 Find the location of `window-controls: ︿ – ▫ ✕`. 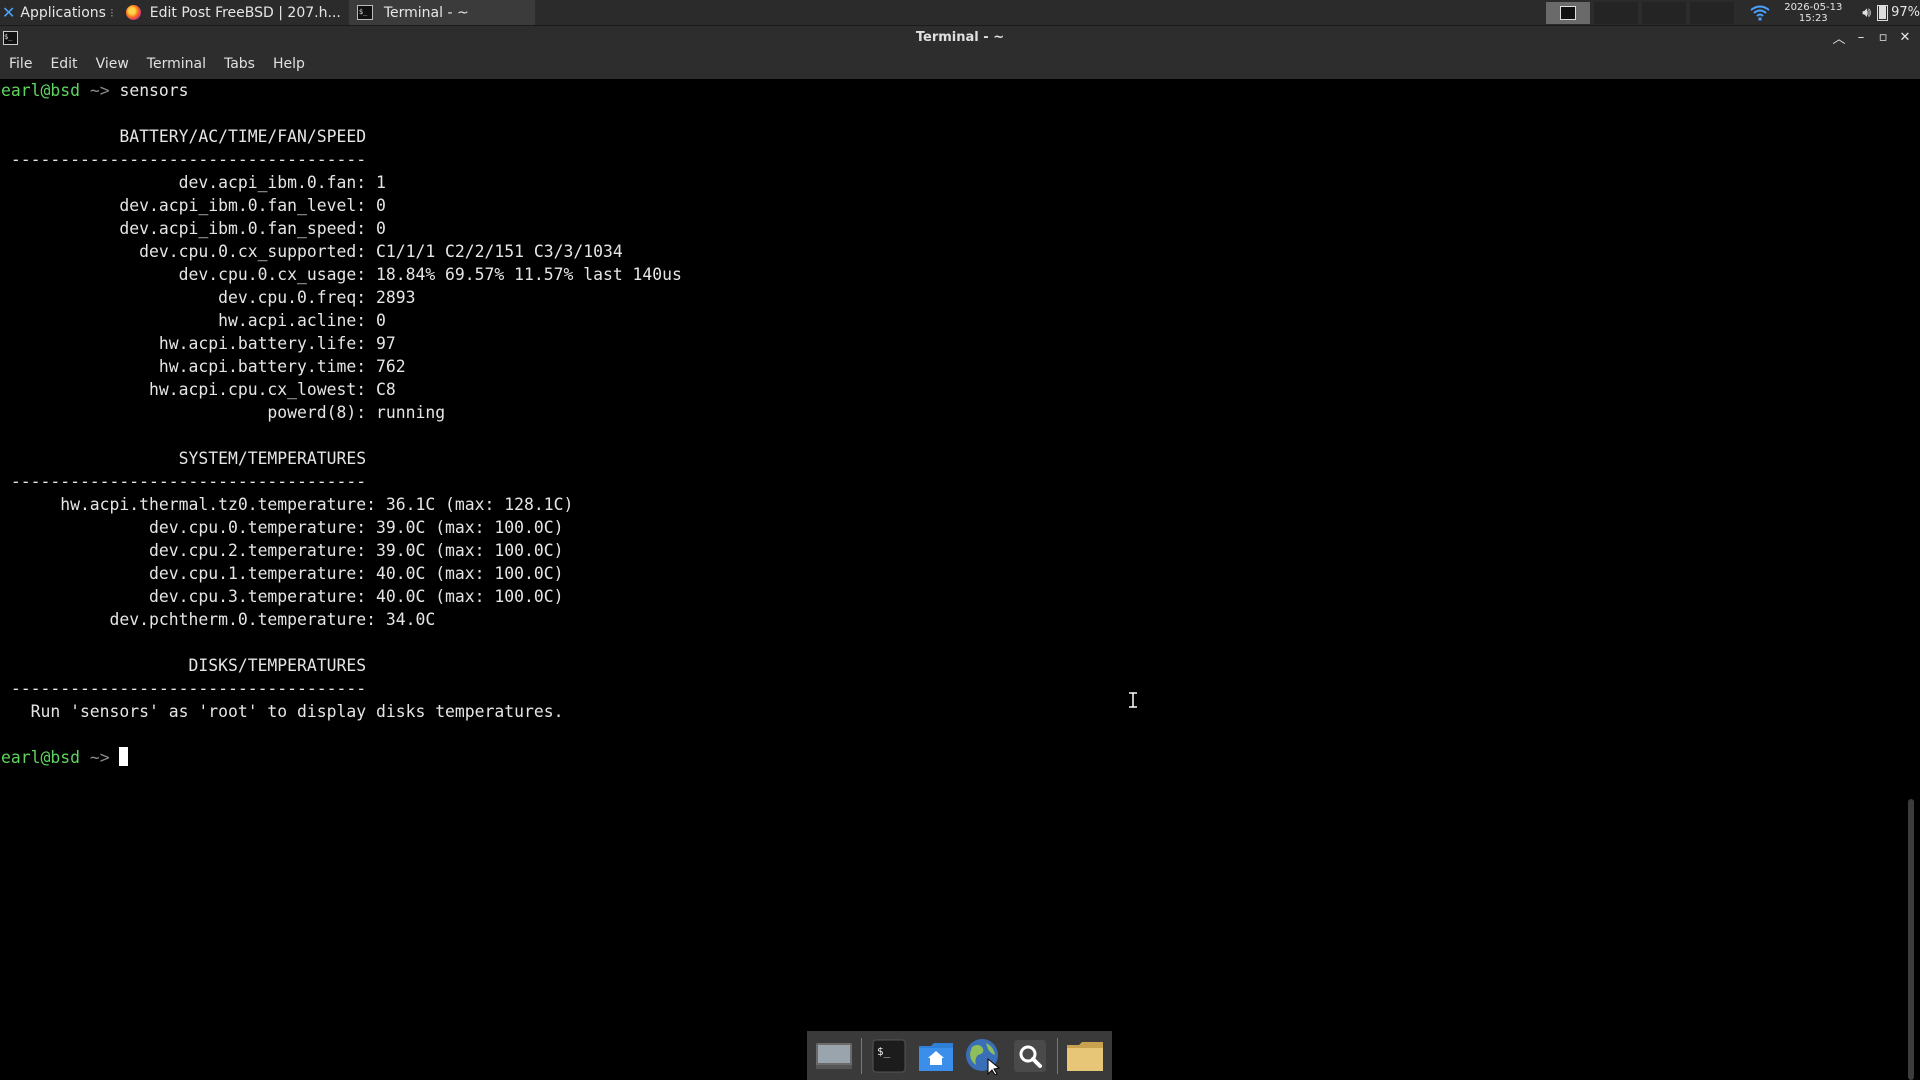

window-controls: ︿ – ▫ ✕ is located at coordinates (1872, 37).